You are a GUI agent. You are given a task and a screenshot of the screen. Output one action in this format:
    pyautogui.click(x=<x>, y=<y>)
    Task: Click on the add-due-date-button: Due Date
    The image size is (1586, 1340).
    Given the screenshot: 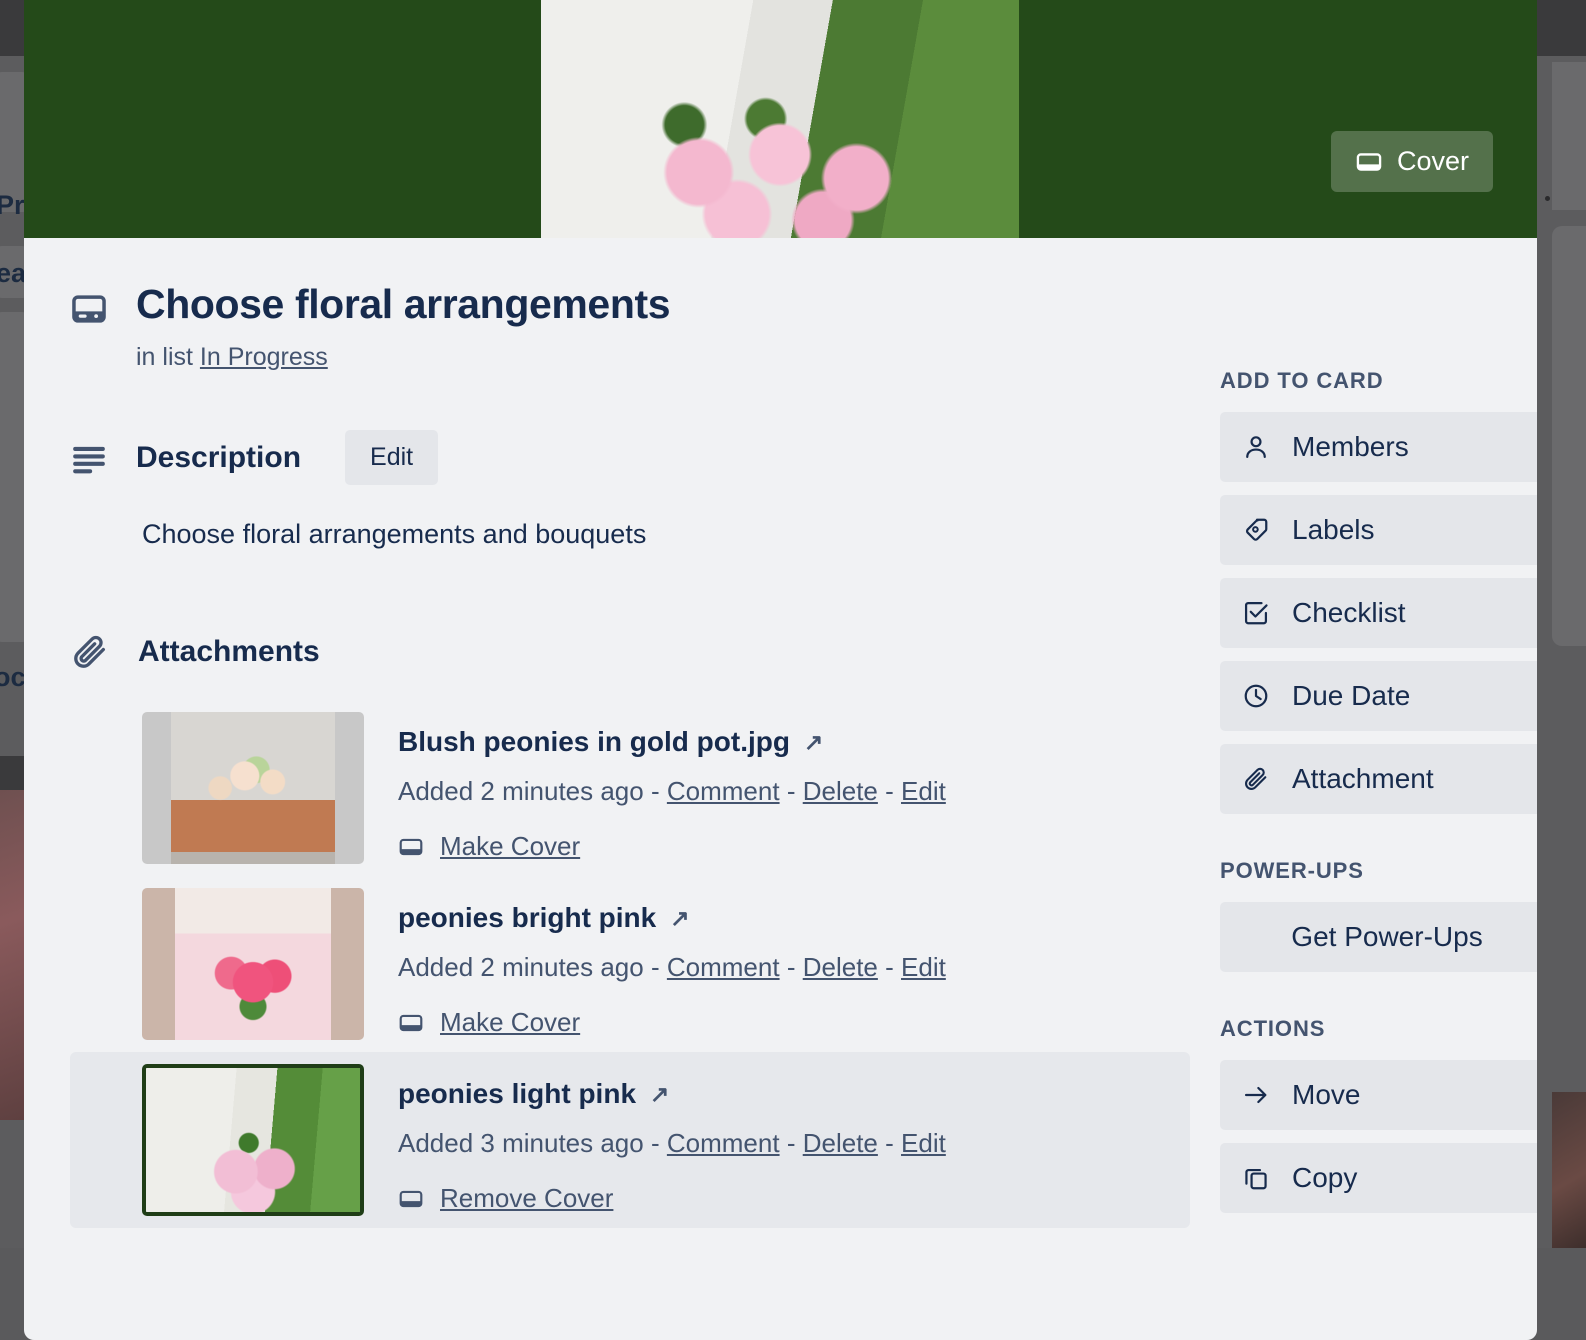 What is the action you would take?
    pyautogui.click(x=1378, y=696)
    